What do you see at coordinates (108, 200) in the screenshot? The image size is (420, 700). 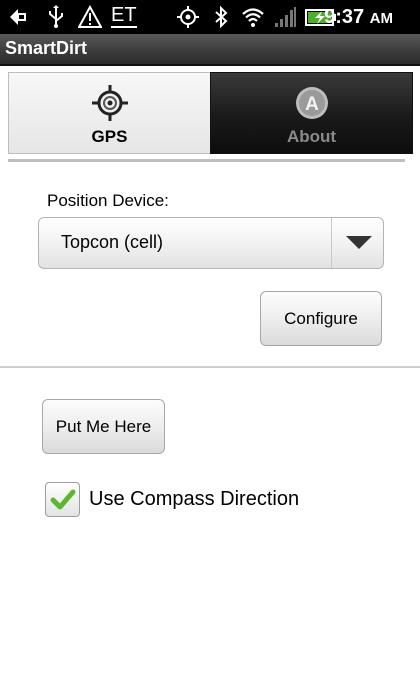 I see `position-device-label: Position Device:` at bounding box center [108, 200].